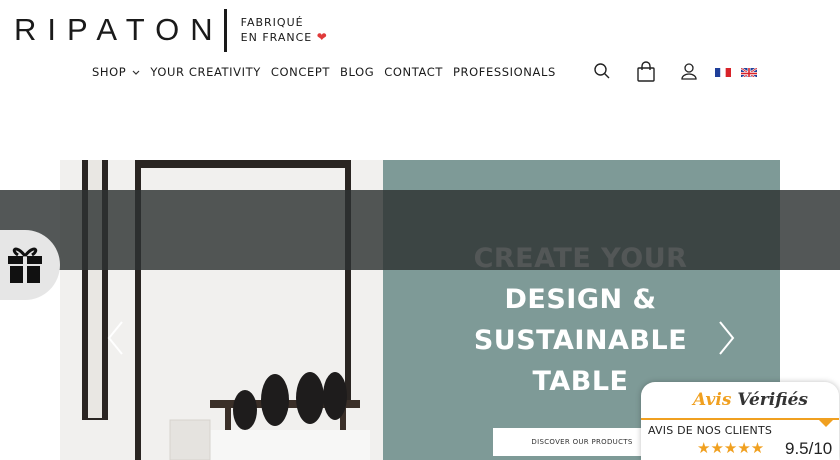  I want to click on logo-divider, so click(225, 30).